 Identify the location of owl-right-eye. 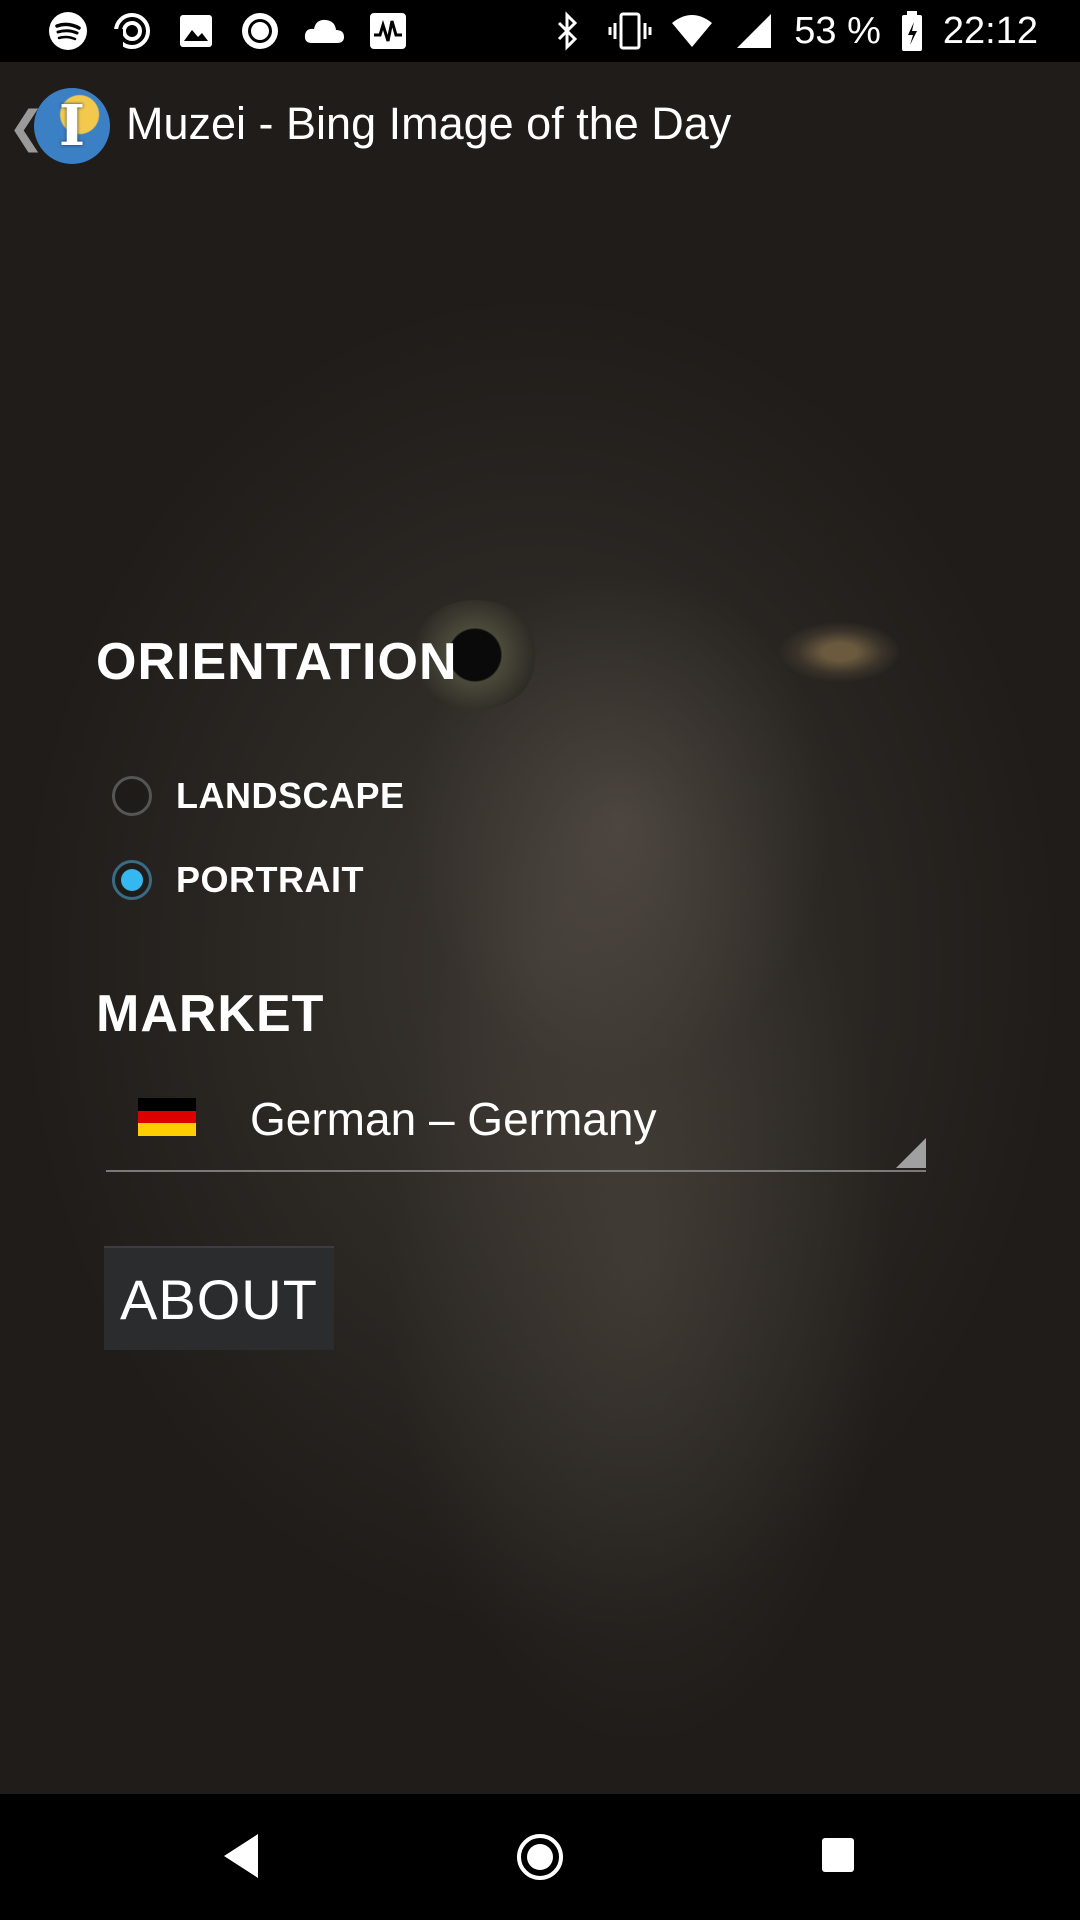
(840, 652).